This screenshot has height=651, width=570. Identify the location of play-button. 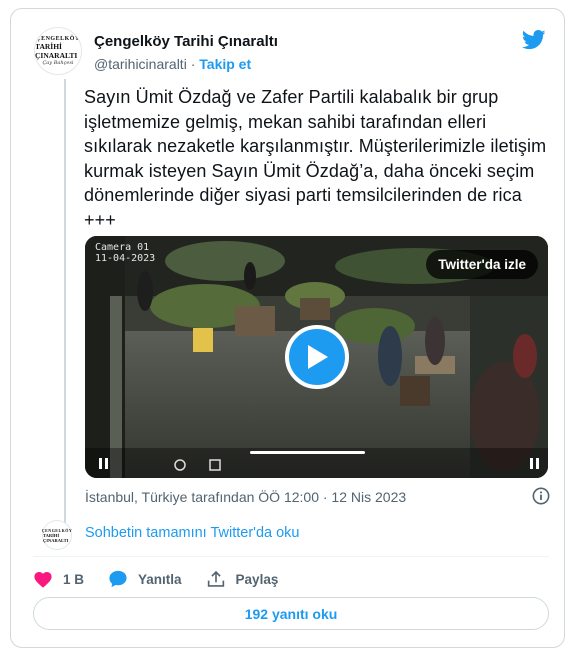
(317, 357).